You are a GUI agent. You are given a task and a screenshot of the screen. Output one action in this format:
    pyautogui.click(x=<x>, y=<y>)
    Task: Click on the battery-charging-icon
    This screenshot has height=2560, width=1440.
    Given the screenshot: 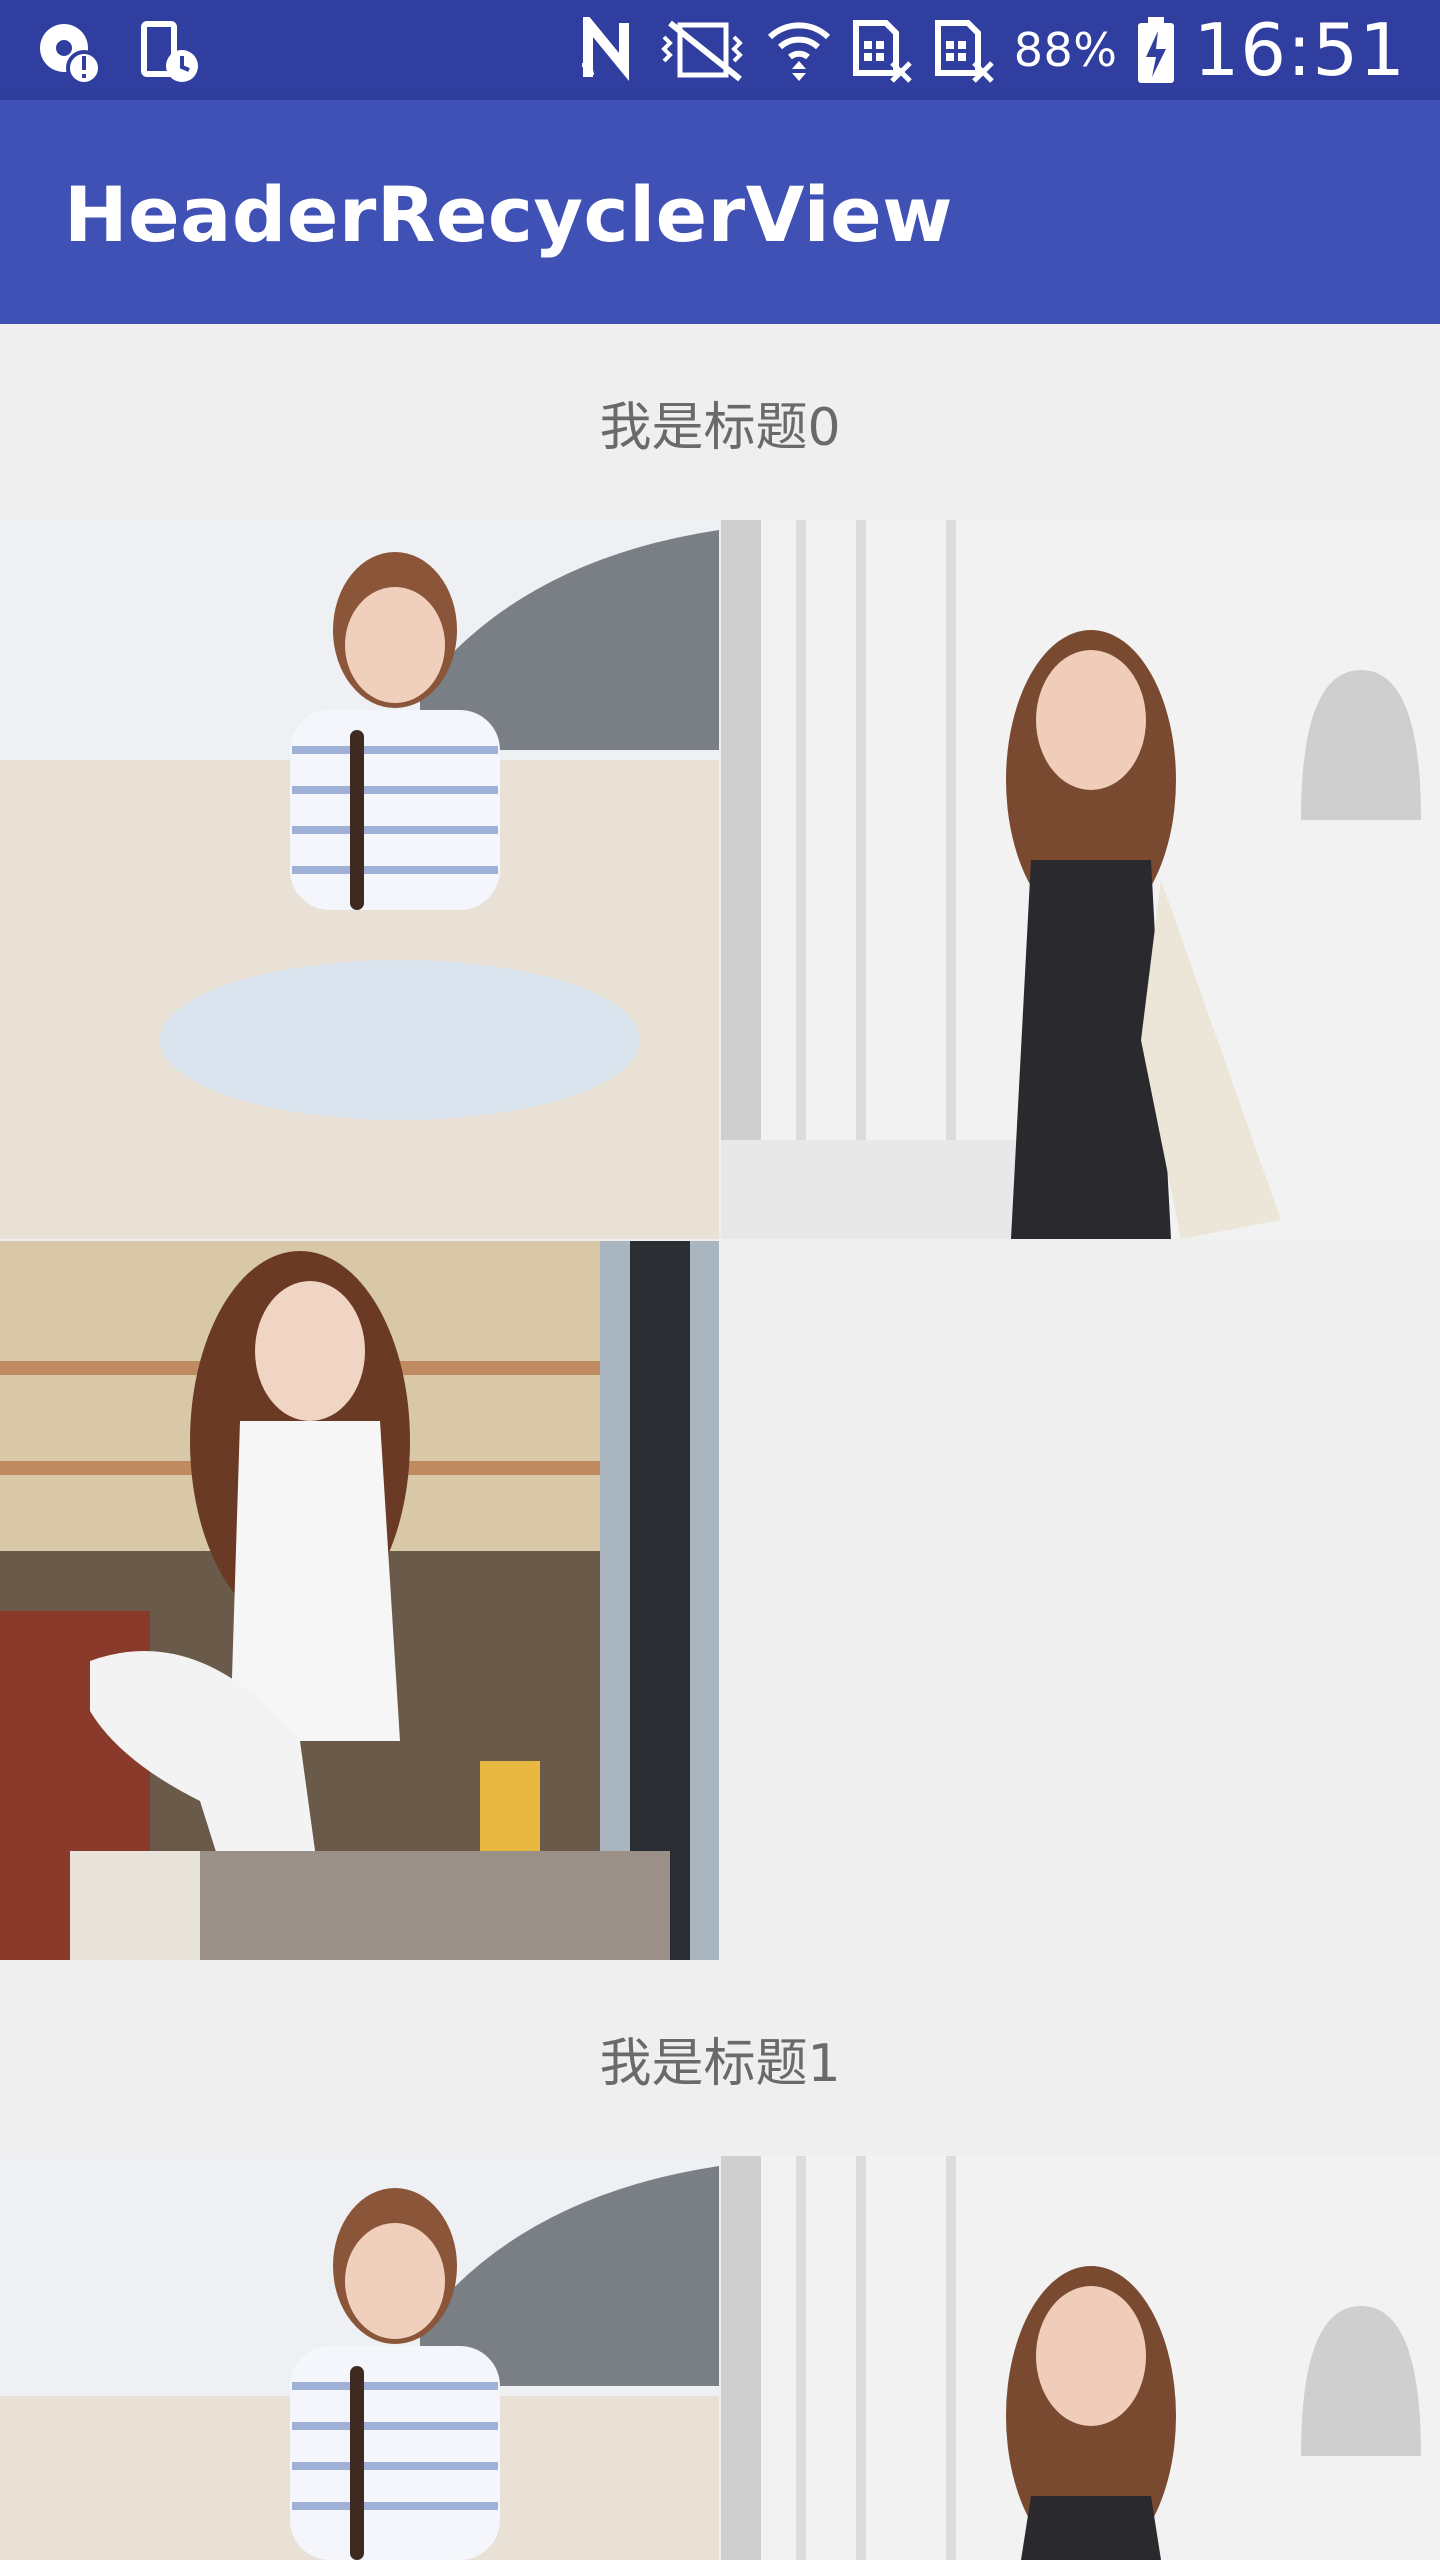 What is the action you would take?
    pyautogui.click(x=1156, y=50)
    